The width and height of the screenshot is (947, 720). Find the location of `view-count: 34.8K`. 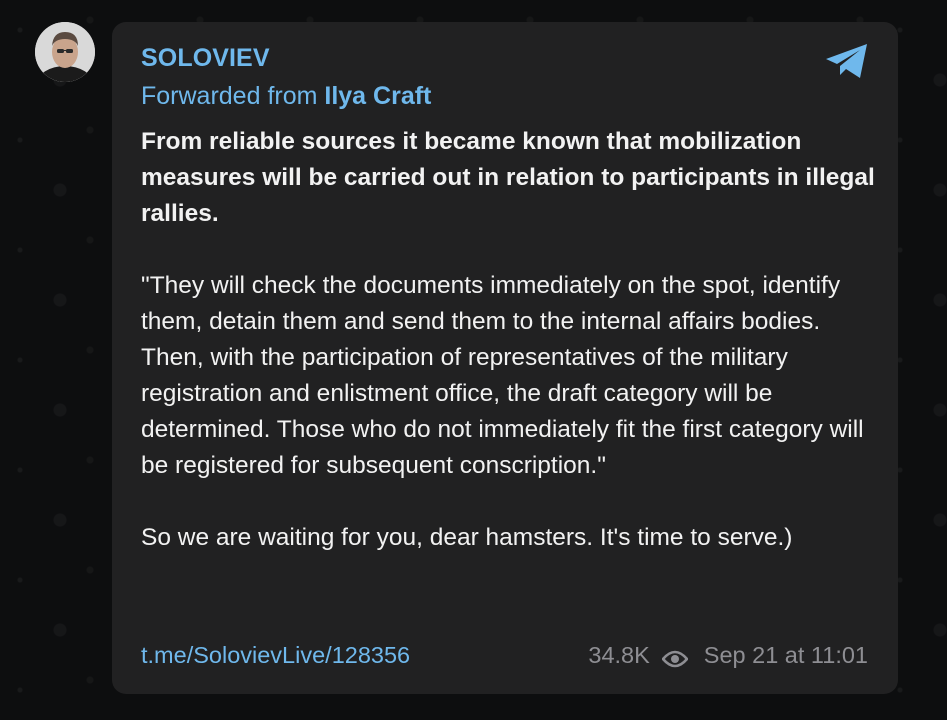

view-count: 34.8K is located at coordinates (619, 655).